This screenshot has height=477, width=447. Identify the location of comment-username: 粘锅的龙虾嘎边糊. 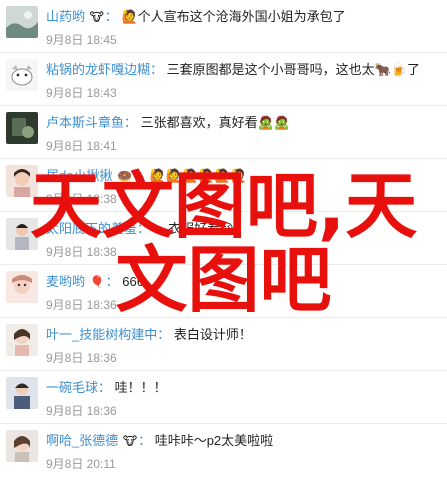
(98, 69).